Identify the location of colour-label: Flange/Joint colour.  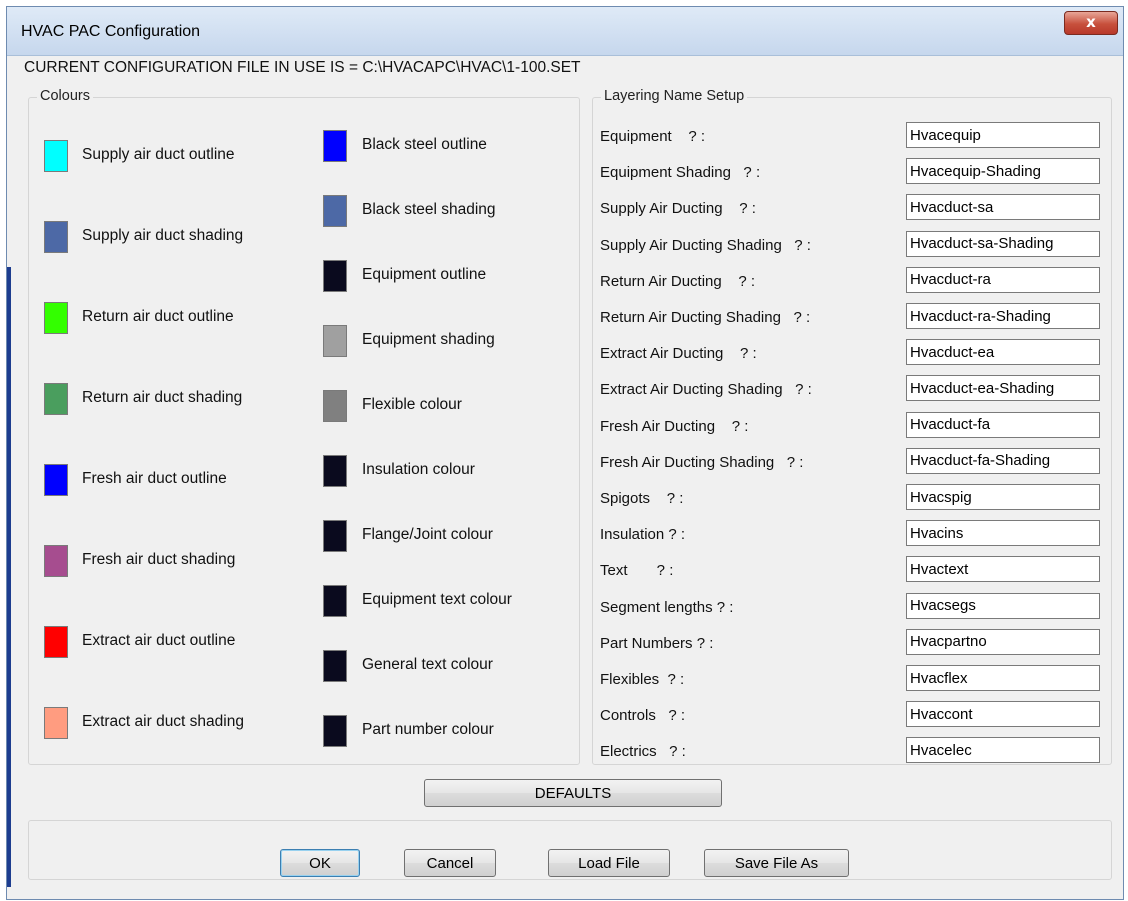
(427, 534).